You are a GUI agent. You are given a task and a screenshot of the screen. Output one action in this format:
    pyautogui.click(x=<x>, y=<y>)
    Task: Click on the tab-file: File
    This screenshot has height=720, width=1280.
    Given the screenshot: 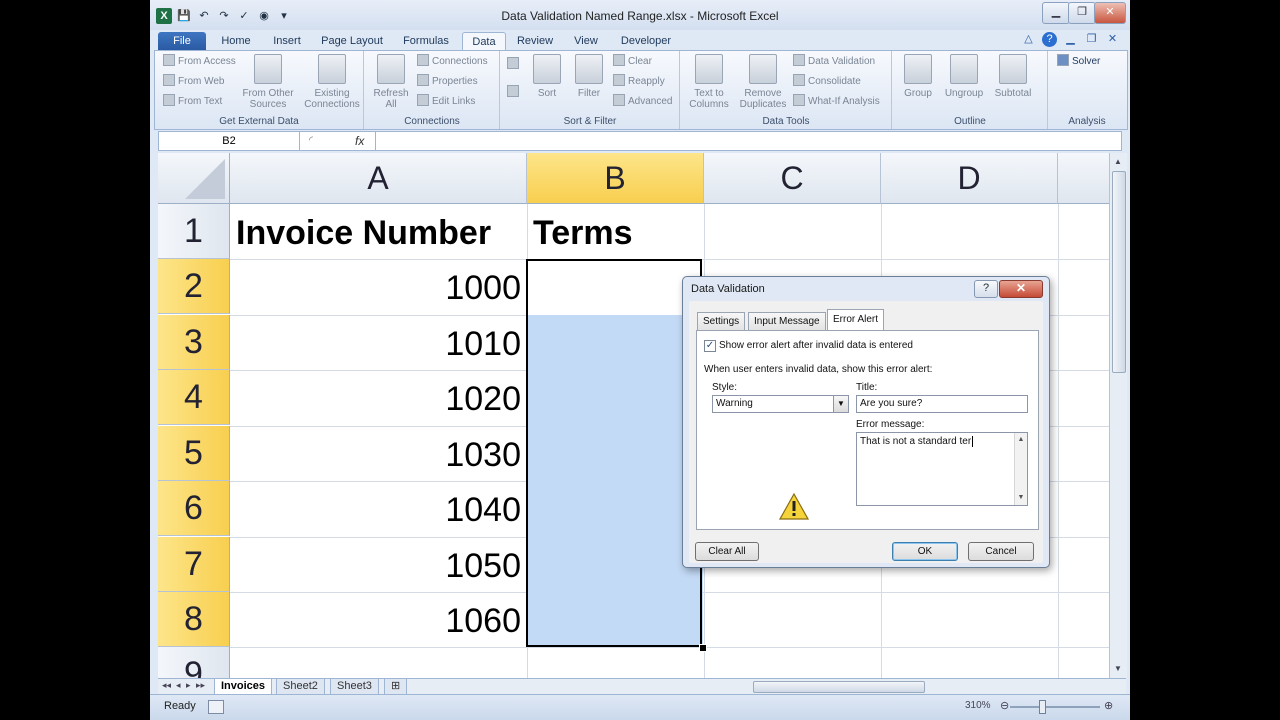 What is the action you would take?
    pyautogui.click(x=182, y=41)
    